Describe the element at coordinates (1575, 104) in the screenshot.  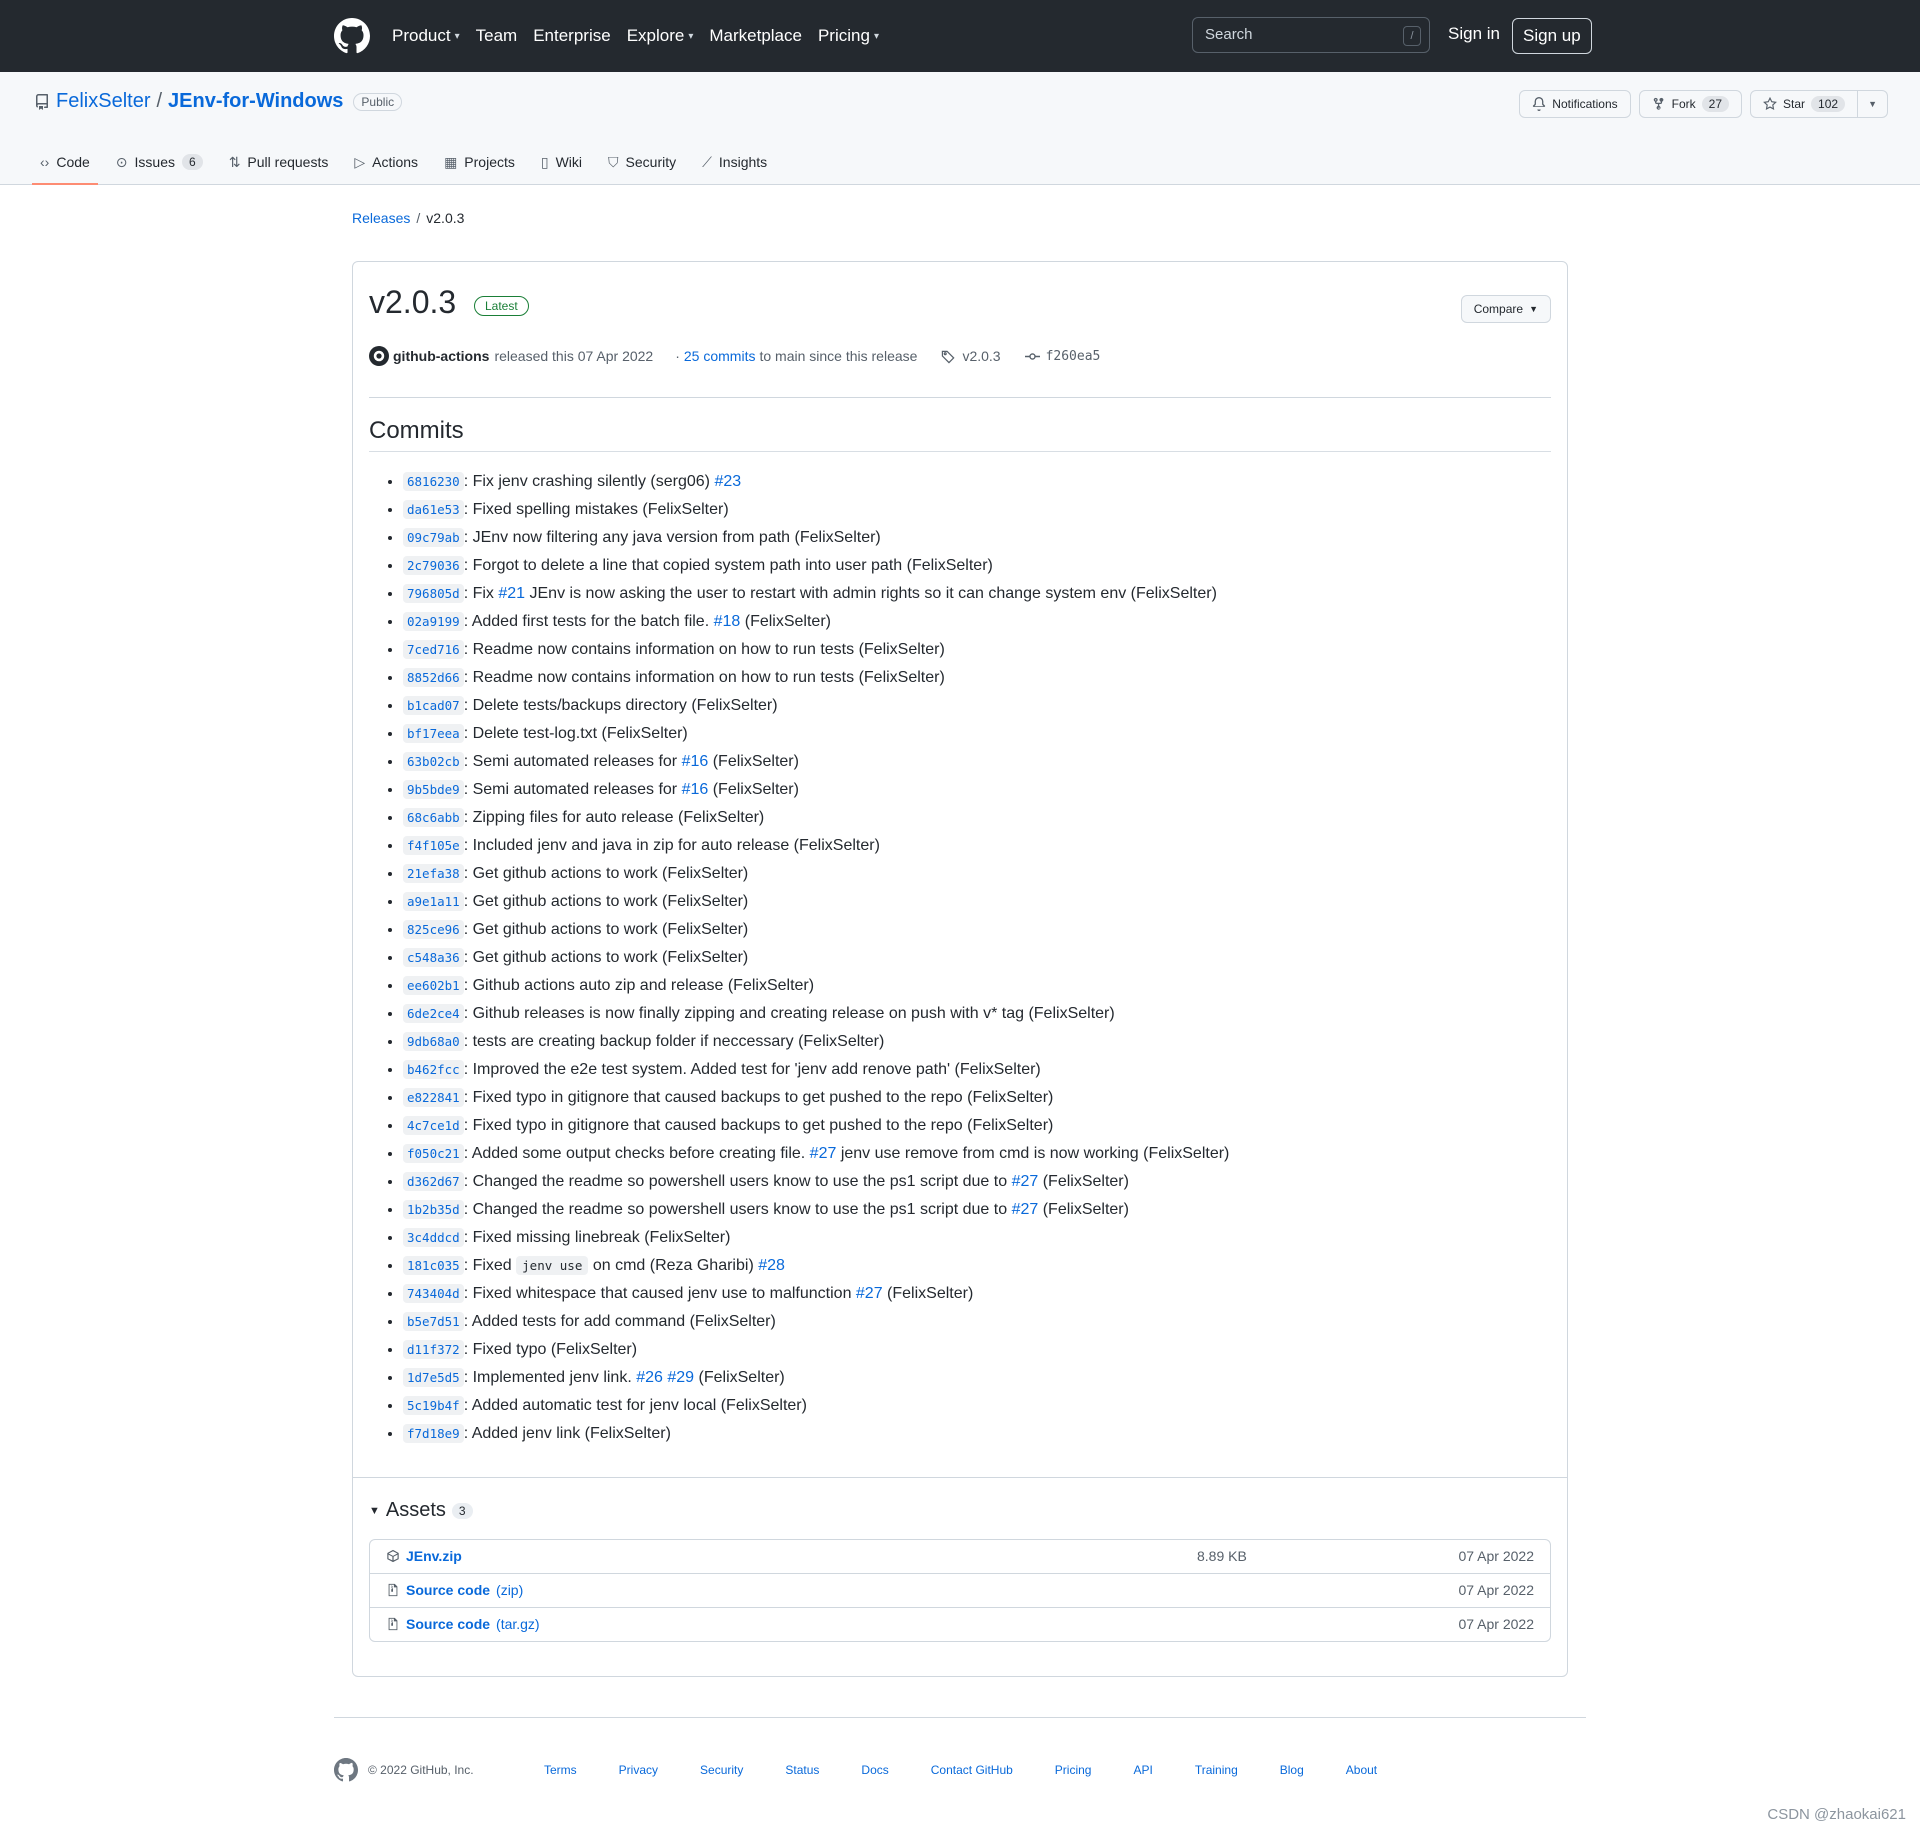
I see `notifications-button: Notifications` at that location.